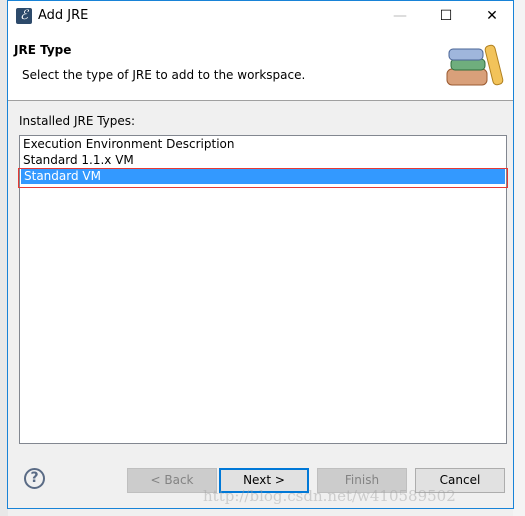 This screenshot has width=525, height=516. I want to click on minimize-button: —, so click(400, 16).